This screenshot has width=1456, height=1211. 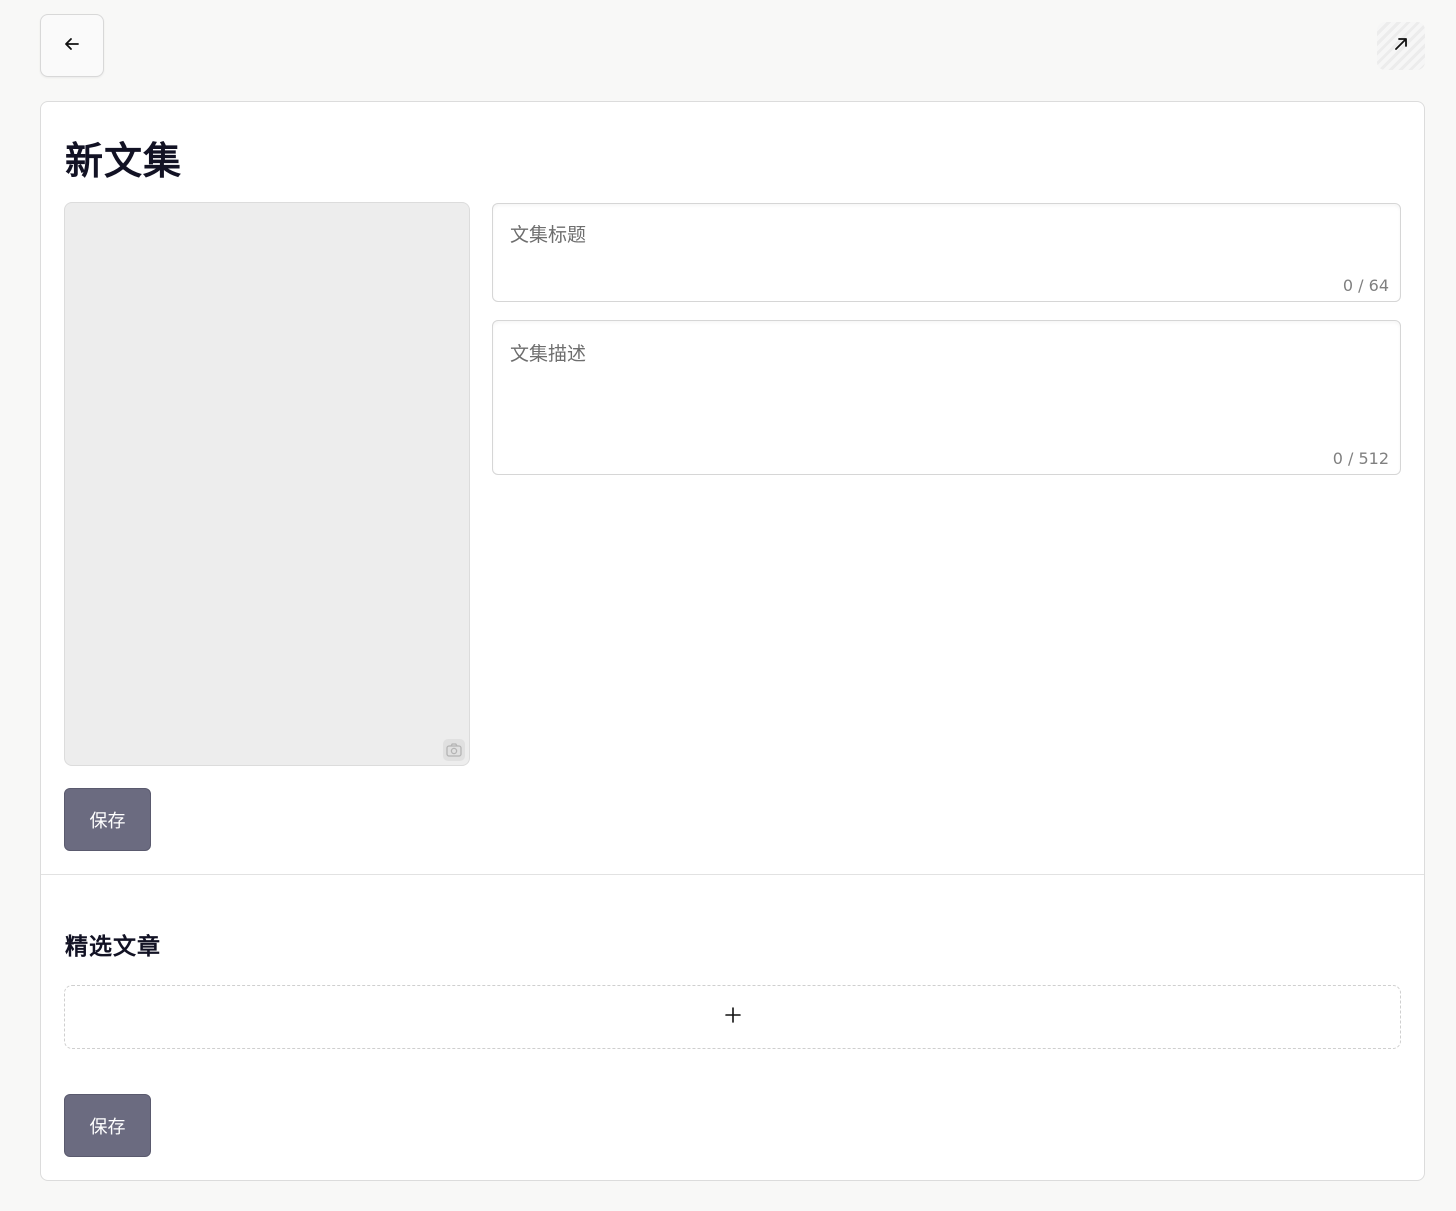 What do you see at coordinates (728, 50) in the screenshot?
I see `top-bar` at bounding box center [728, 50].